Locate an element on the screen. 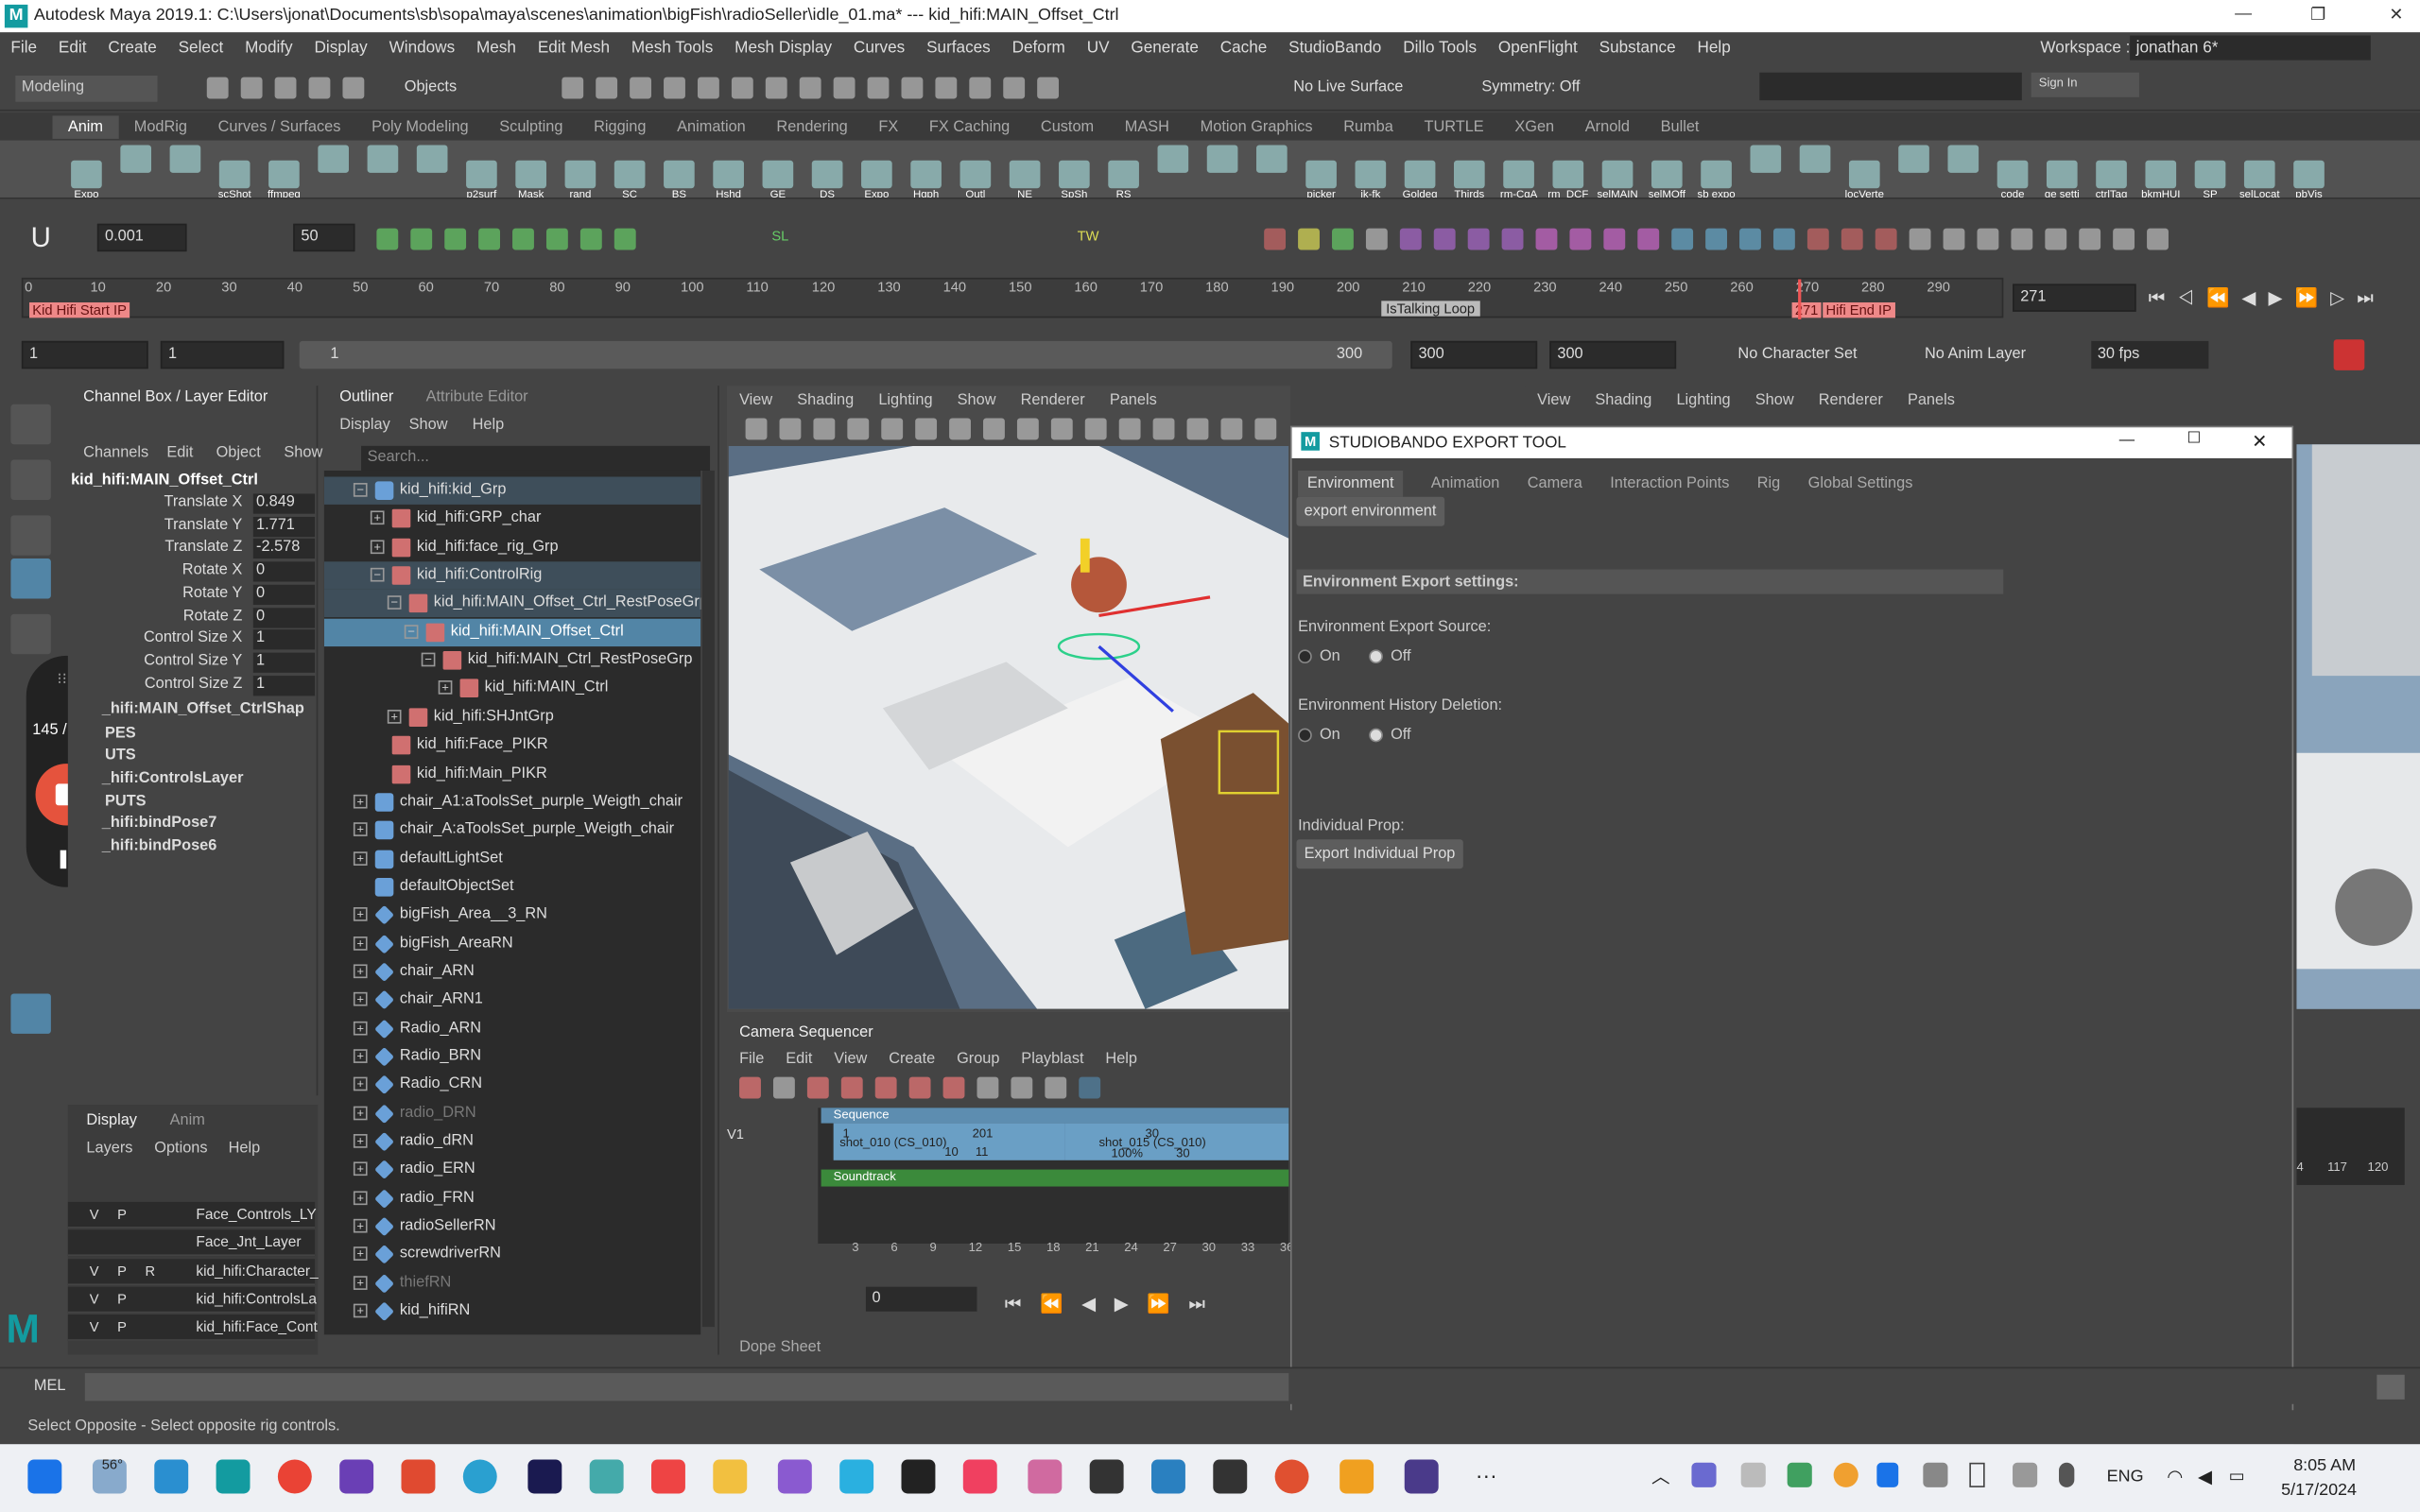 This screenshot has height=1512, width=2420. menu-select: Select is located at coordinates (201, 48).